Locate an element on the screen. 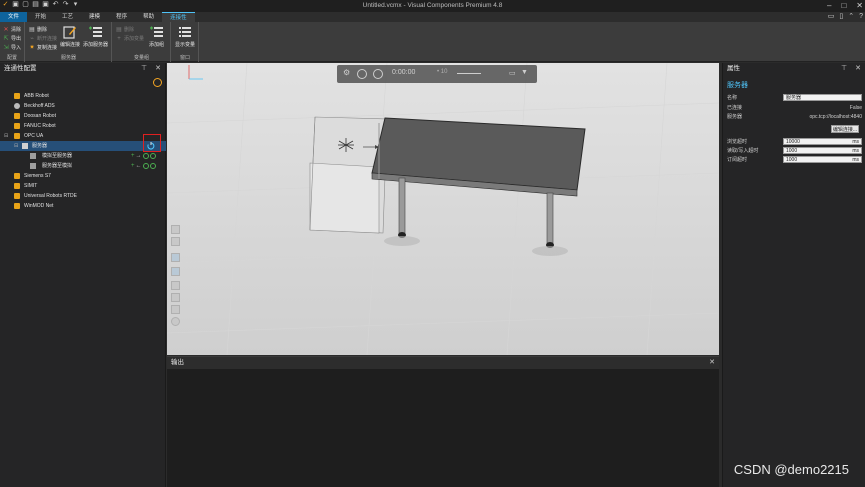 The width and height of the screenshot is (865, 487). group-label-config: 配置 is located at coordinates (11, 58).